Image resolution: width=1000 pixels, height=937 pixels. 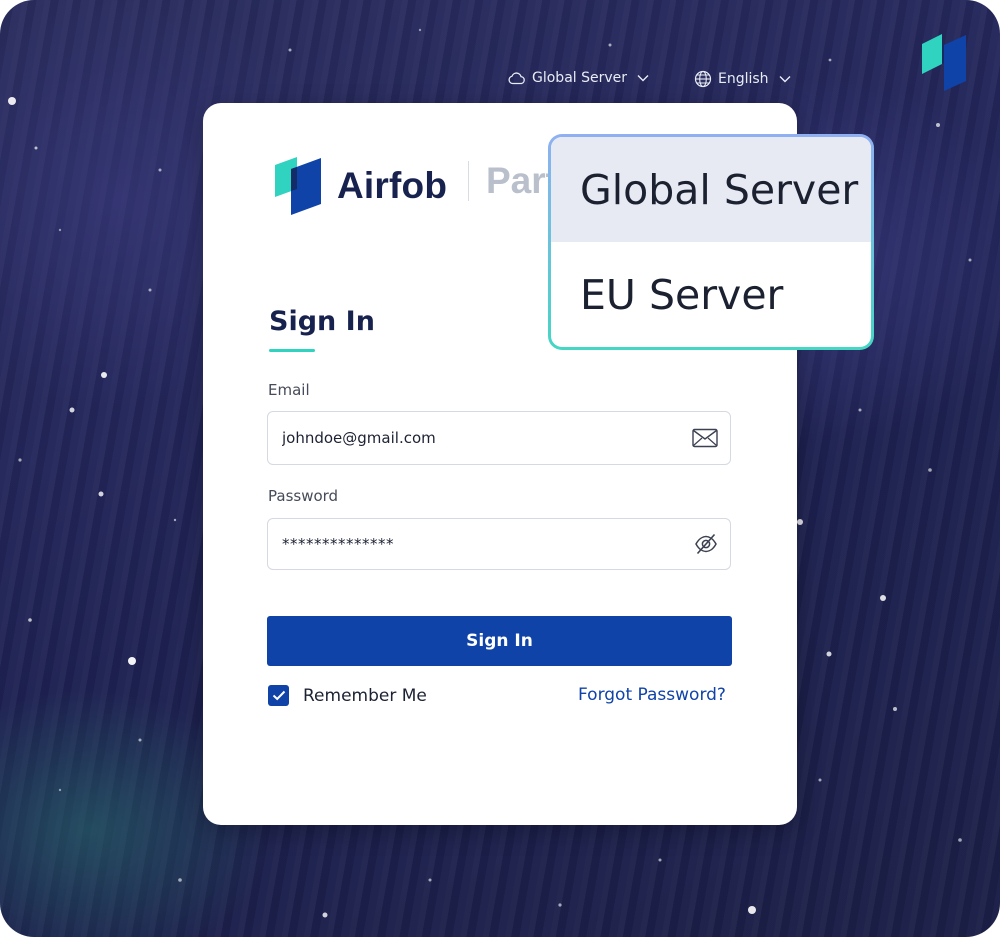 I want to click on server-selector: Global Server, so click(x=578, y=78).